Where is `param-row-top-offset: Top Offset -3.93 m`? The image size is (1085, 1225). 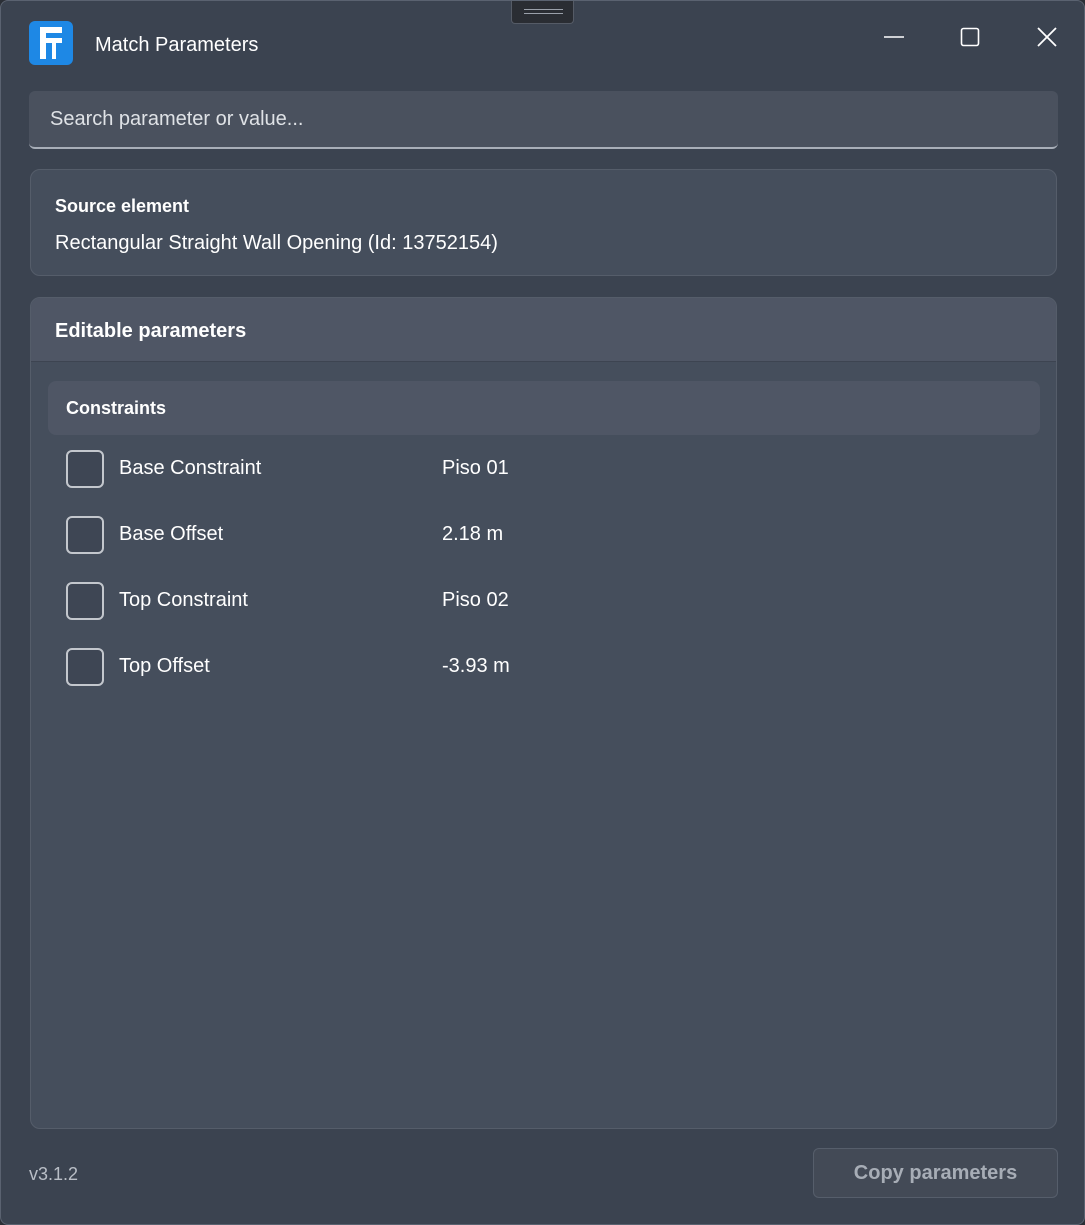 param-row-top-offset: Top Offset -3.93 m is located at coordinates (546, 667).